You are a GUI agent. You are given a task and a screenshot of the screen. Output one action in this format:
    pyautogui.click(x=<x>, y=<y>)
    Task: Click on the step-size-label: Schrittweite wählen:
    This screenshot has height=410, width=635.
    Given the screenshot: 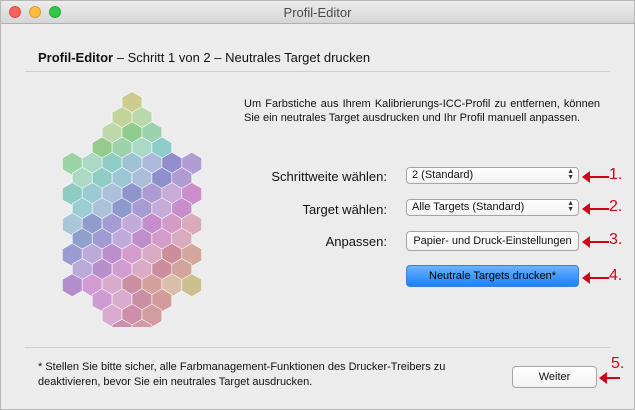 What is the action you would take?
    pyautogui.click(x=329, y=176)
    